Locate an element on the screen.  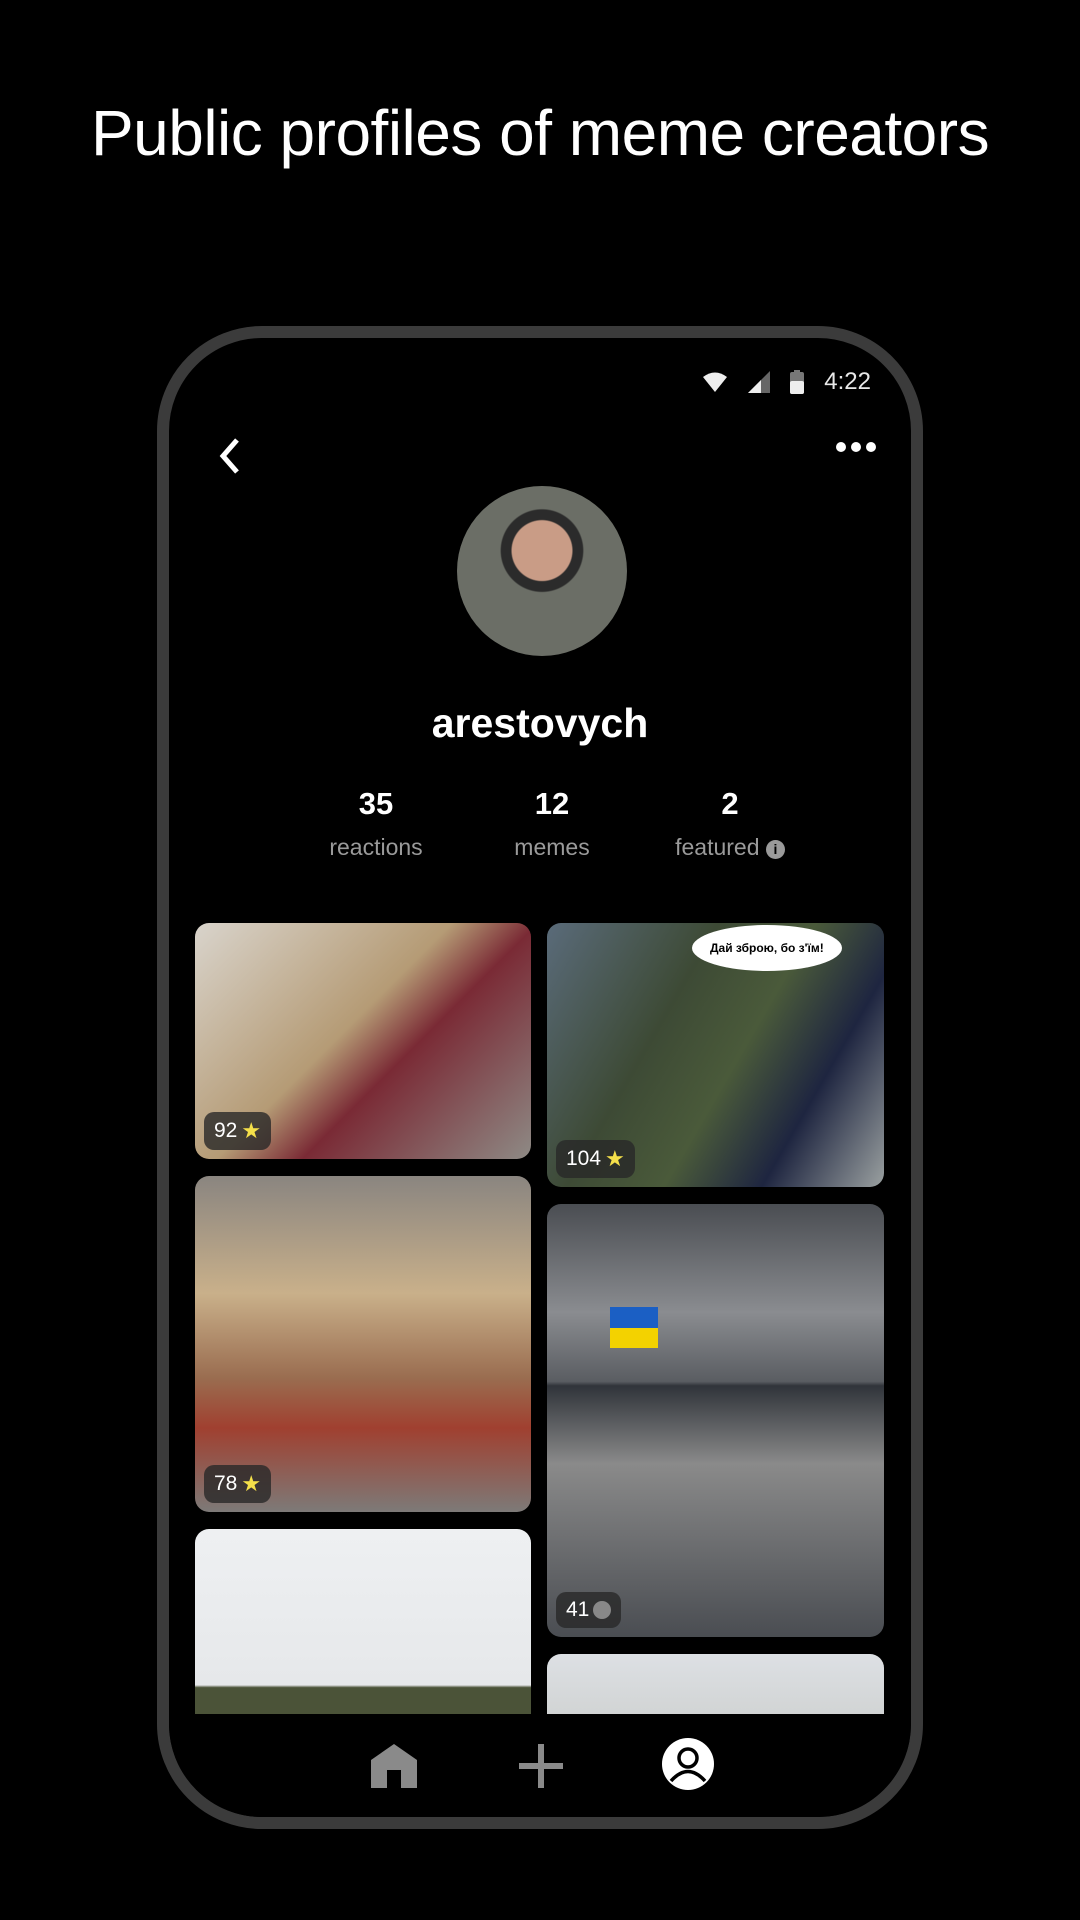
status-time: 4:22 is located at coordinates (847, 381).